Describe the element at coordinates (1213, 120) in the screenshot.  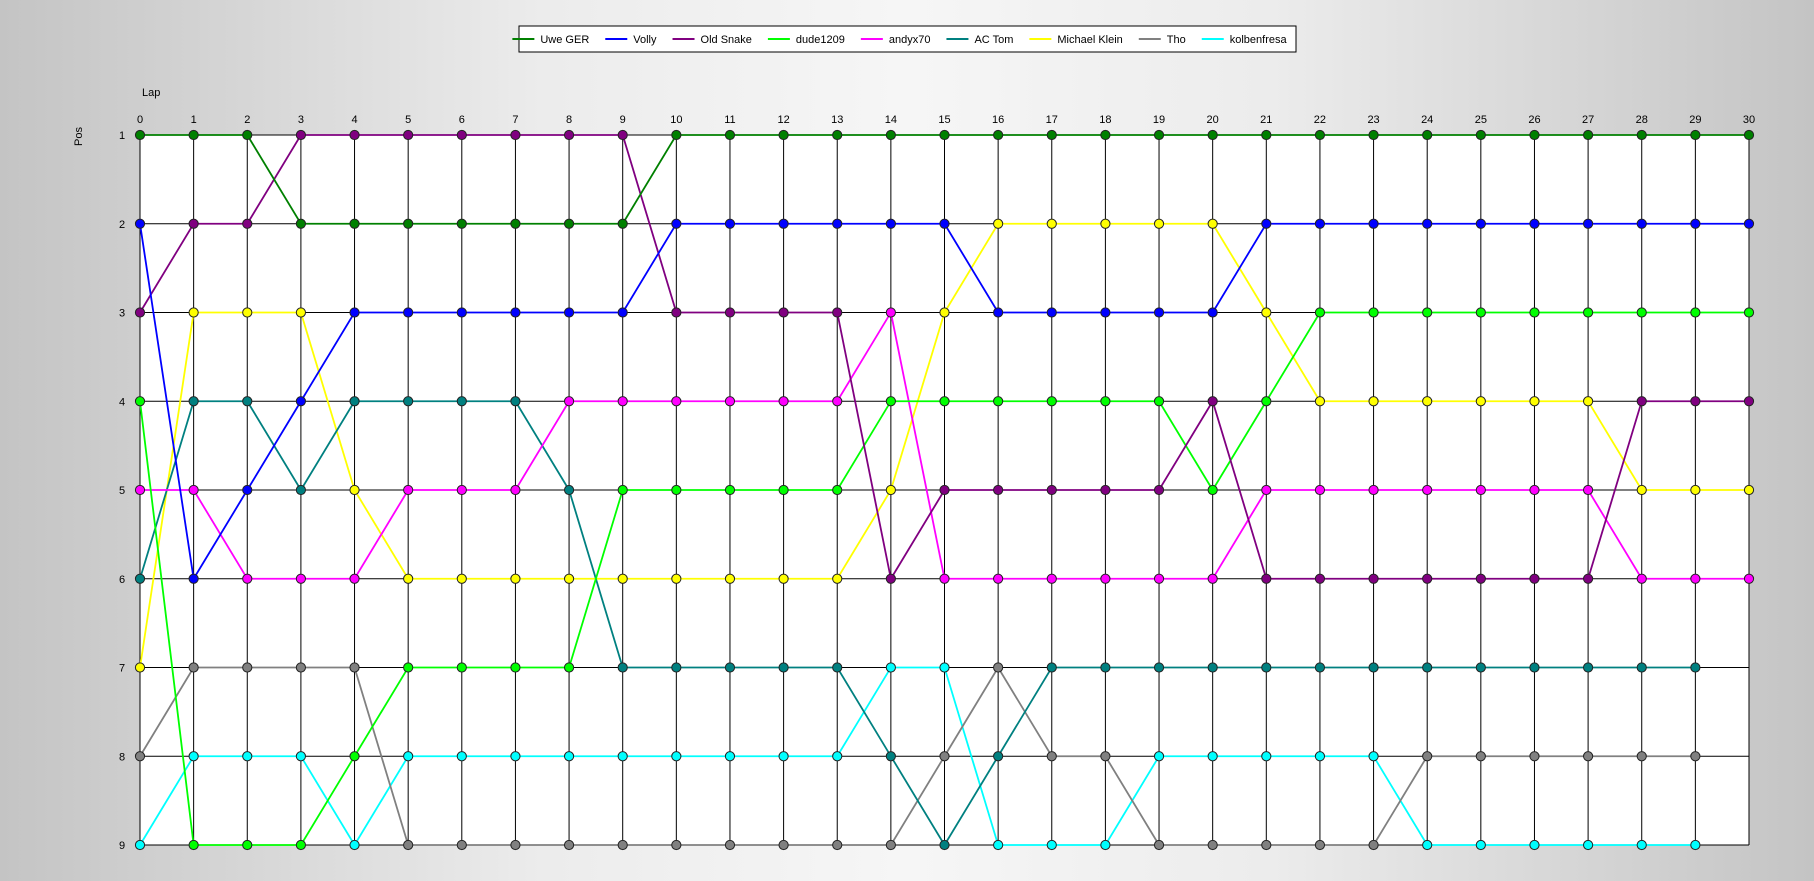
I see `x-tick-label: 20` at that location.